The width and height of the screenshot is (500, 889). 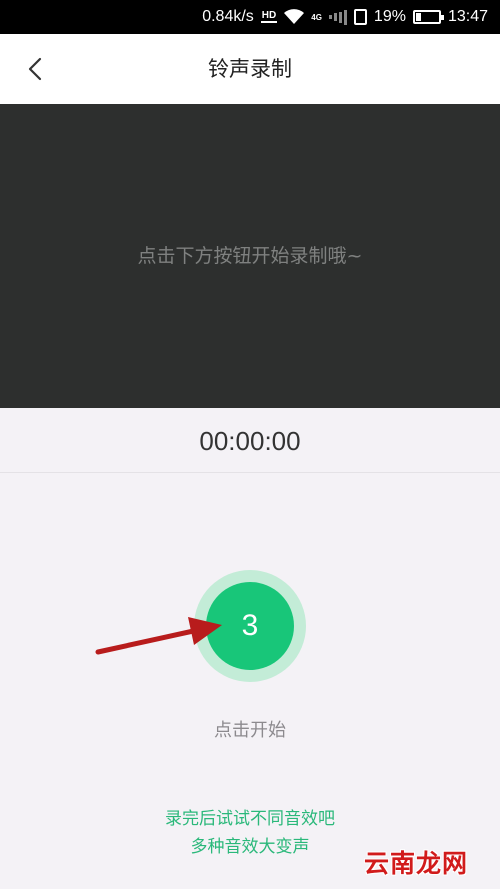 I want to click on preview-hint: 点击下方按钮开始录制哦~, so click(x=250, y=256).